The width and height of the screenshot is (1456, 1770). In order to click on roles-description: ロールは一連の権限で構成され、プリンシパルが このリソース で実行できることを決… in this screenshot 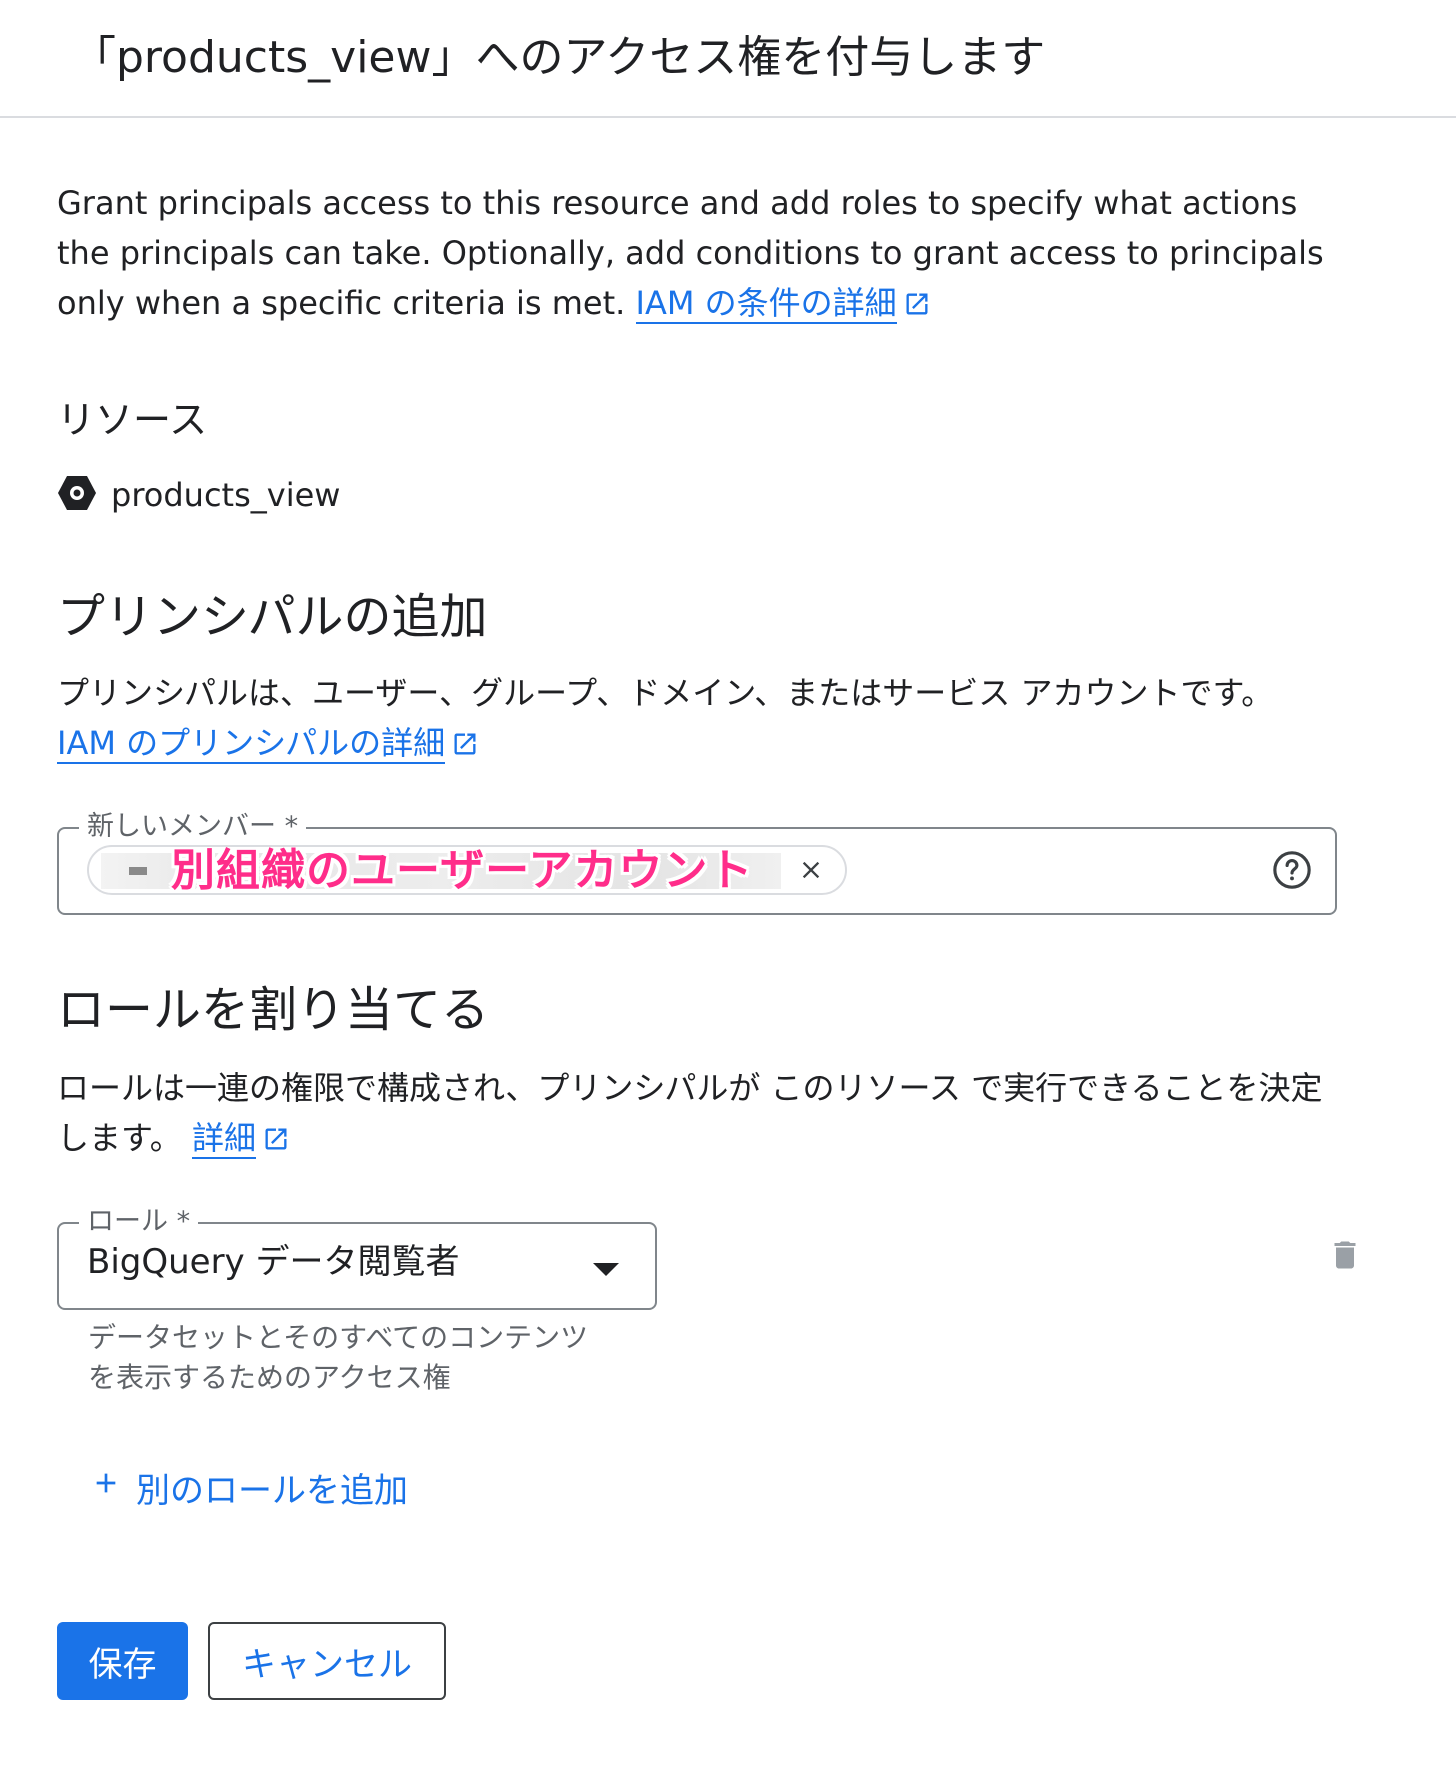, I will do `click(692, 1115)`.